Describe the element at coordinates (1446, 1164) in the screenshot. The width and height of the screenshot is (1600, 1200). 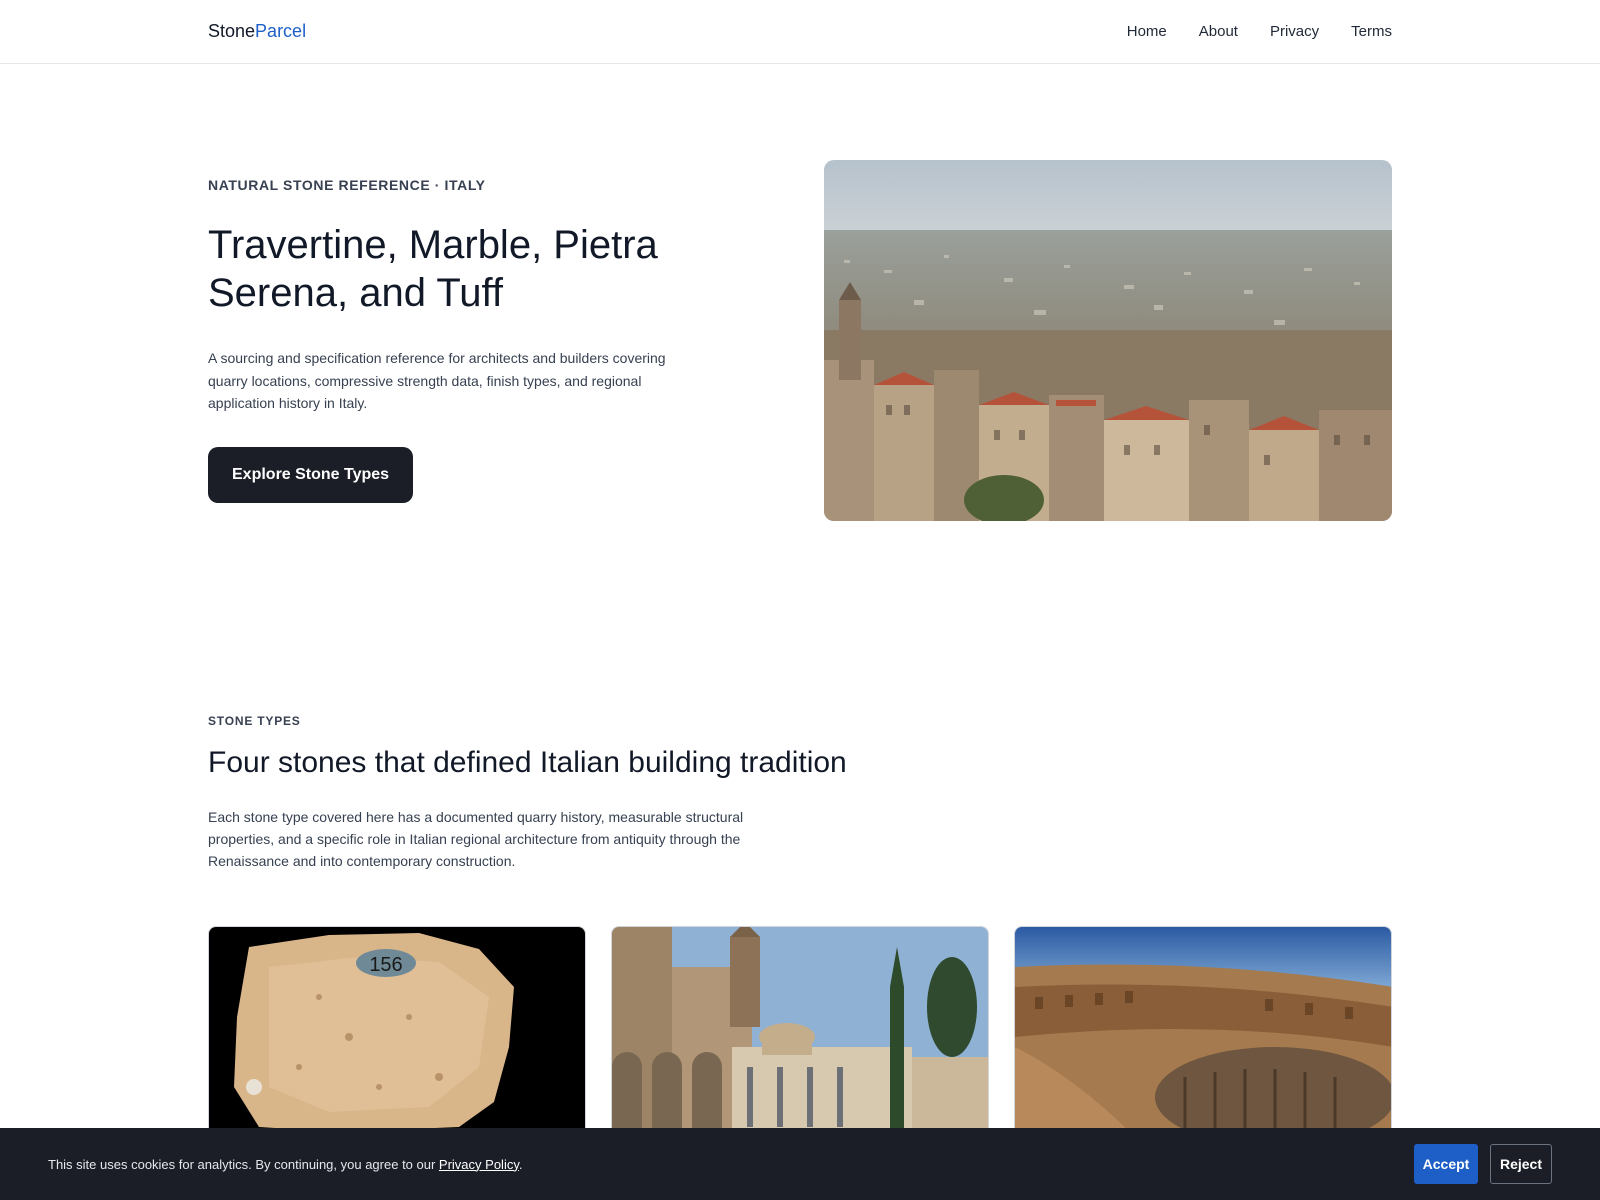
I see `accept-cookies-button: Accept` at that location.